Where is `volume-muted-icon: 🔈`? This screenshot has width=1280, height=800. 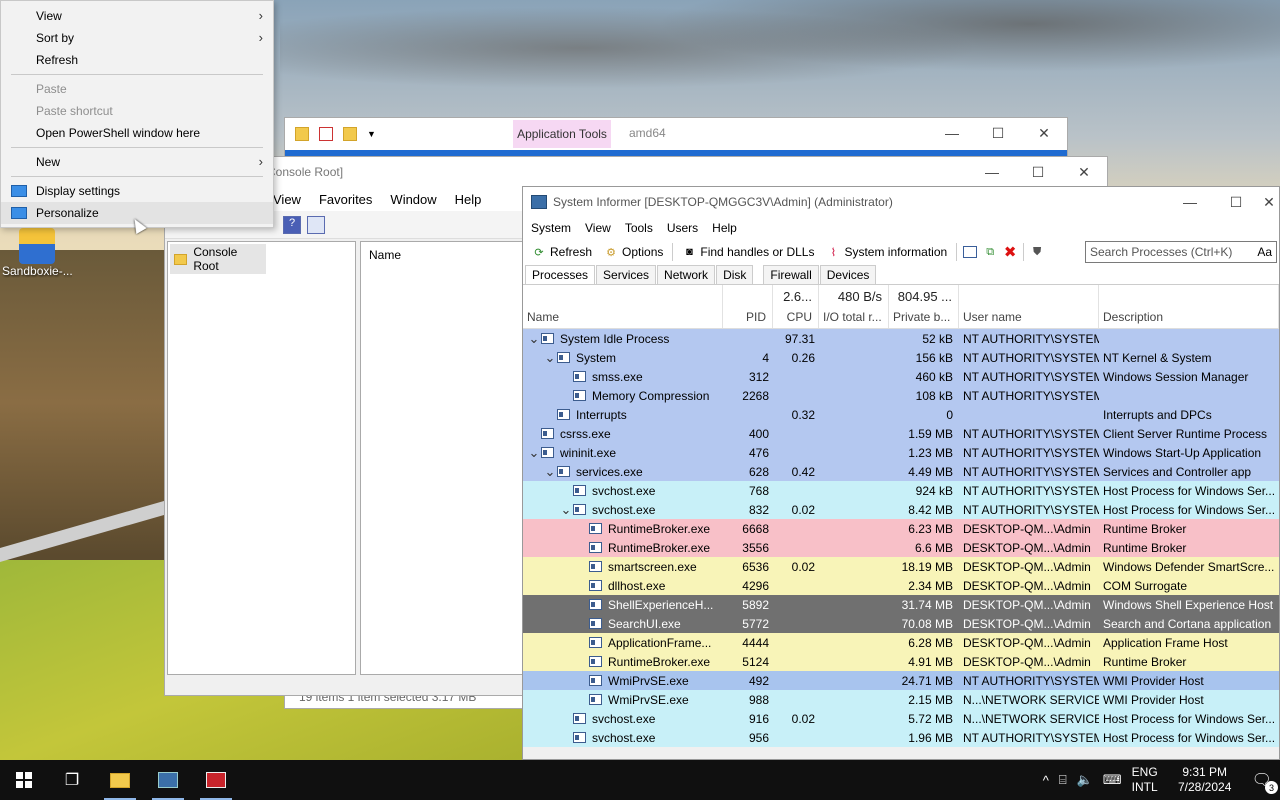
volume-muted-icon: 🔈 is located at coordinates (1085, 780).